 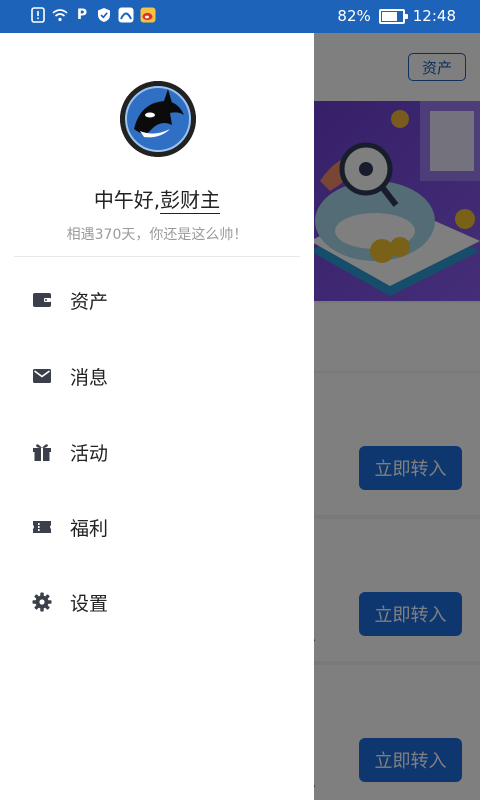 What do you see at coordinates (240, 16) in the screenshot?
I see `status-bar: P 82% 12:48` at bounding box center [240, 16].